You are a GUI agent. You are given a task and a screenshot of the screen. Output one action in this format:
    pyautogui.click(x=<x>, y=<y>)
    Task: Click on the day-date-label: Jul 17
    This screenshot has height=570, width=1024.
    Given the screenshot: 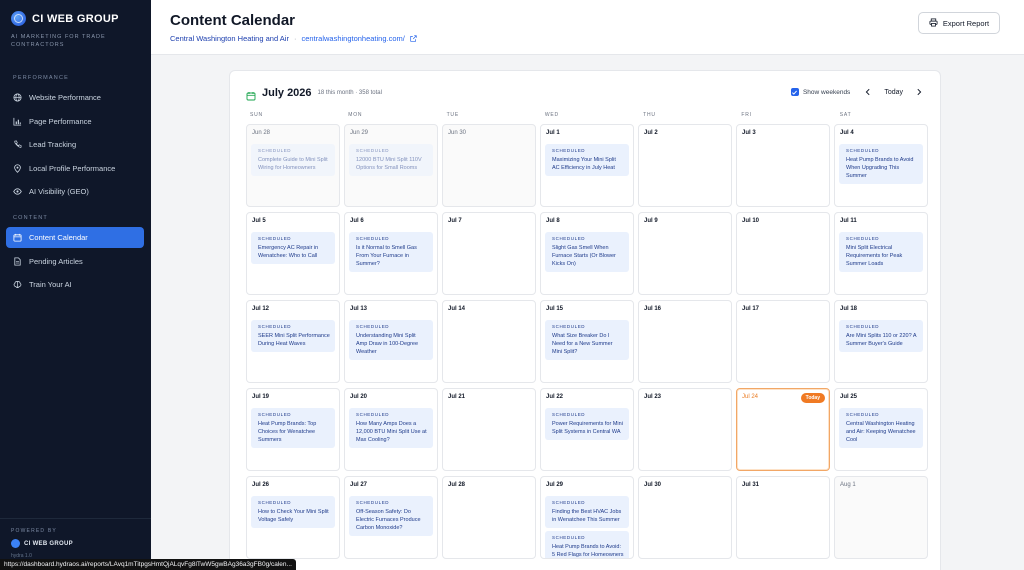 What is the action you would take?
    pyautogui.click(x=751, y=309)
    